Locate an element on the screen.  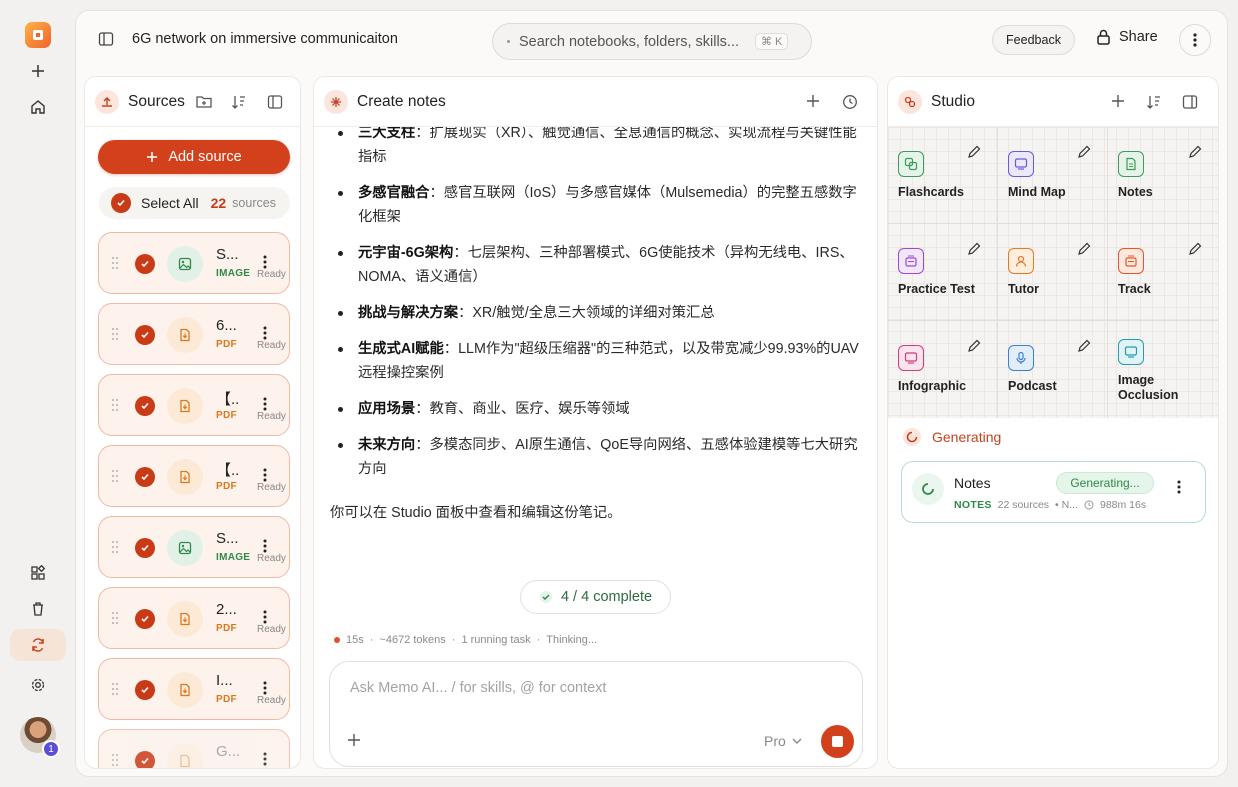
tool-label: Infographic is located at coordinates (932, 386).